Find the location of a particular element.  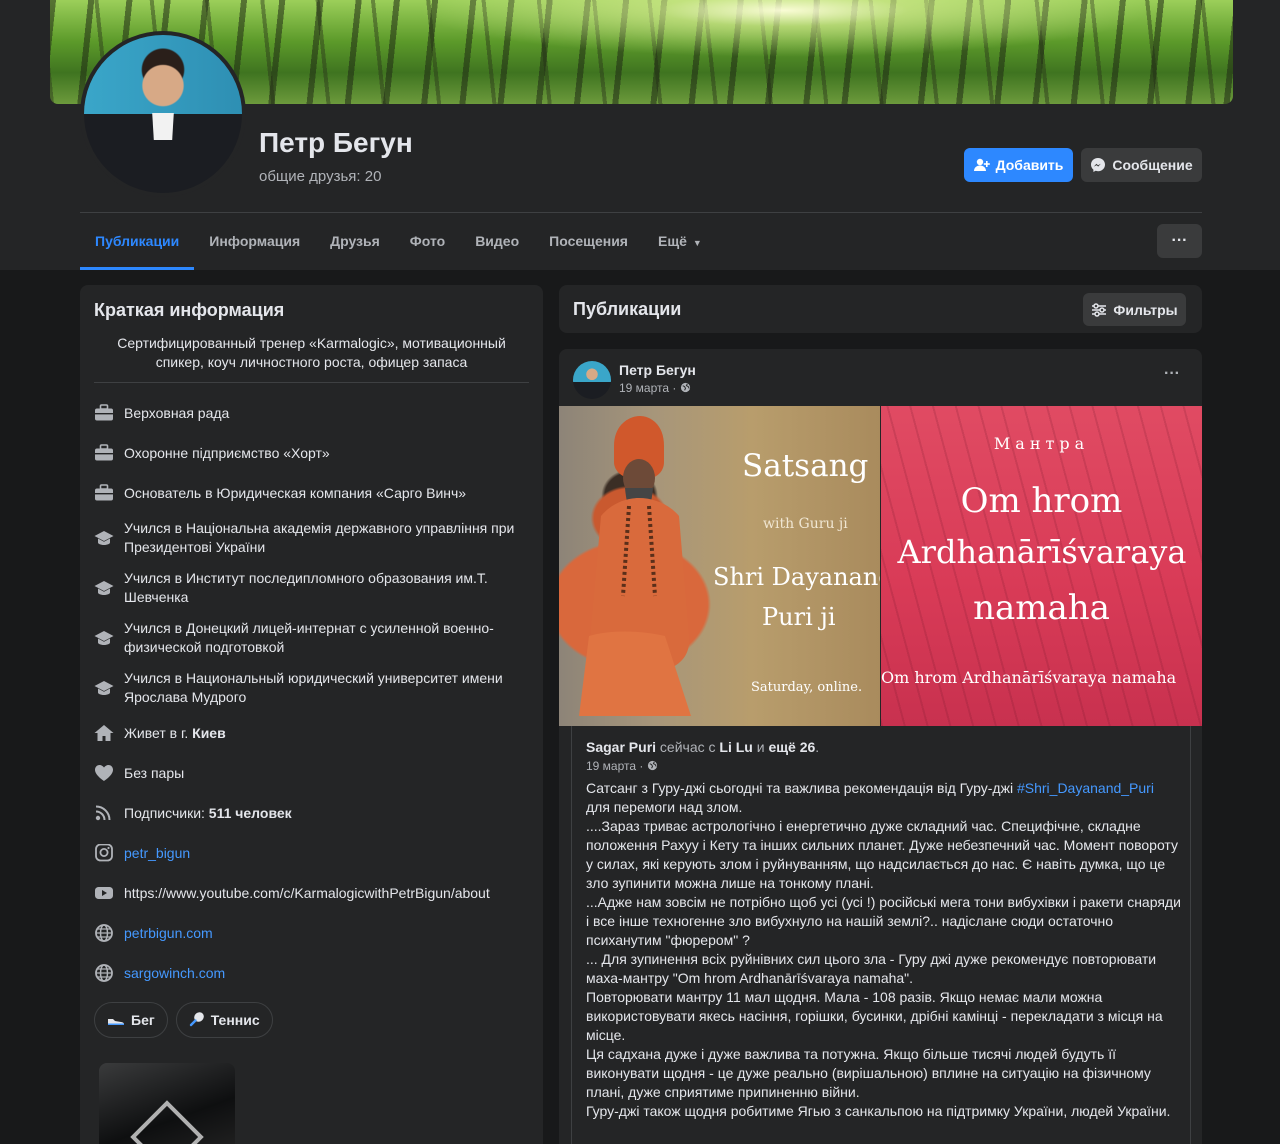

shared-timestamp: 19 марта · is located at coordinates (614, 766).